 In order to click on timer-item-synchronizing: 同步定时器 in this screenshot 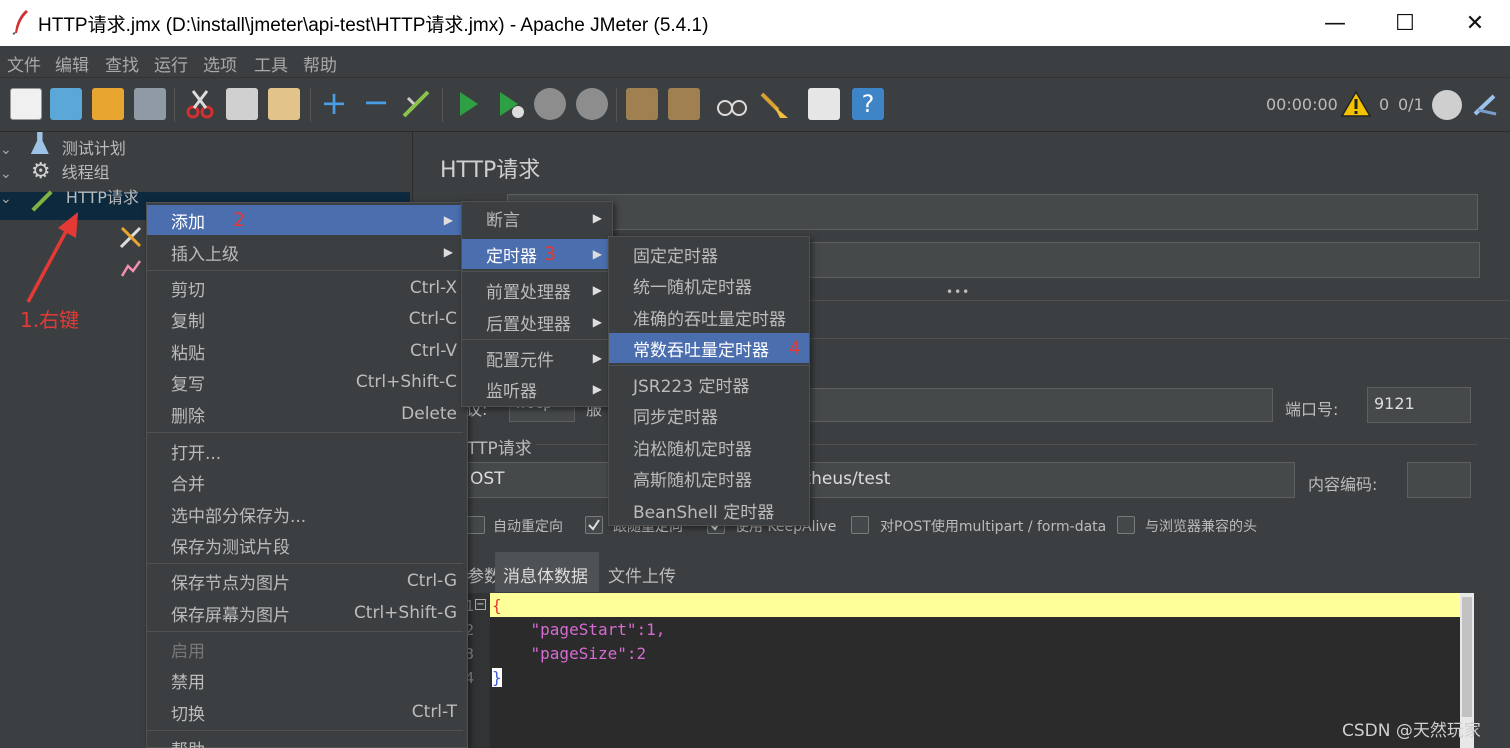, I will do `click(709, 415)`.